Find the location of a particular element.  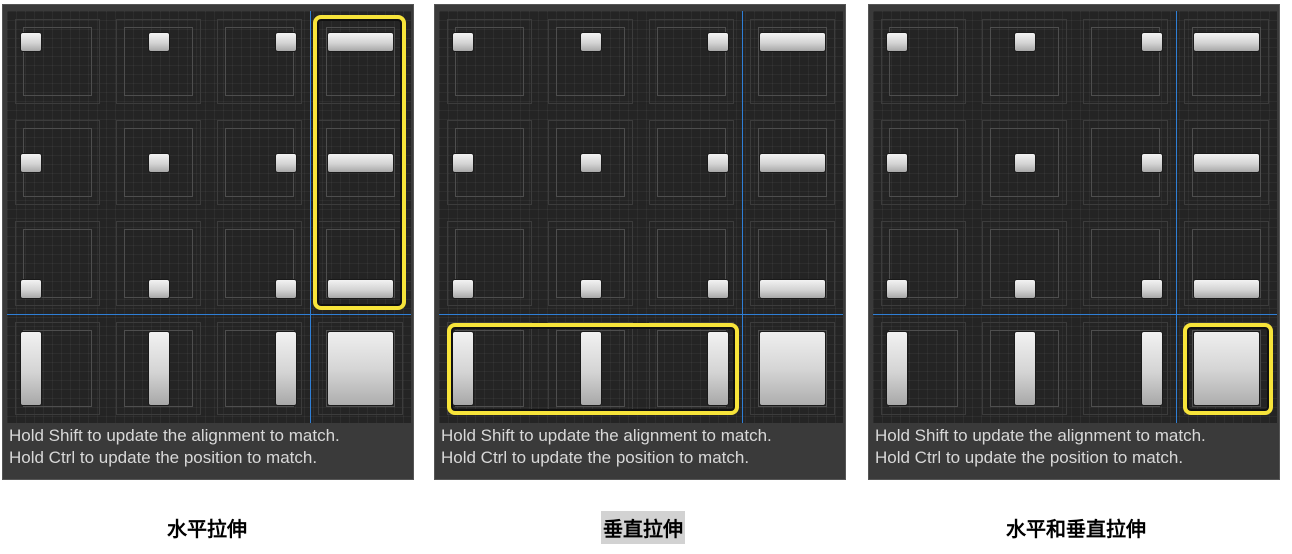

caption-full-stretch: 水平和垂直拉伸 is located at coordinates (1076, 529).